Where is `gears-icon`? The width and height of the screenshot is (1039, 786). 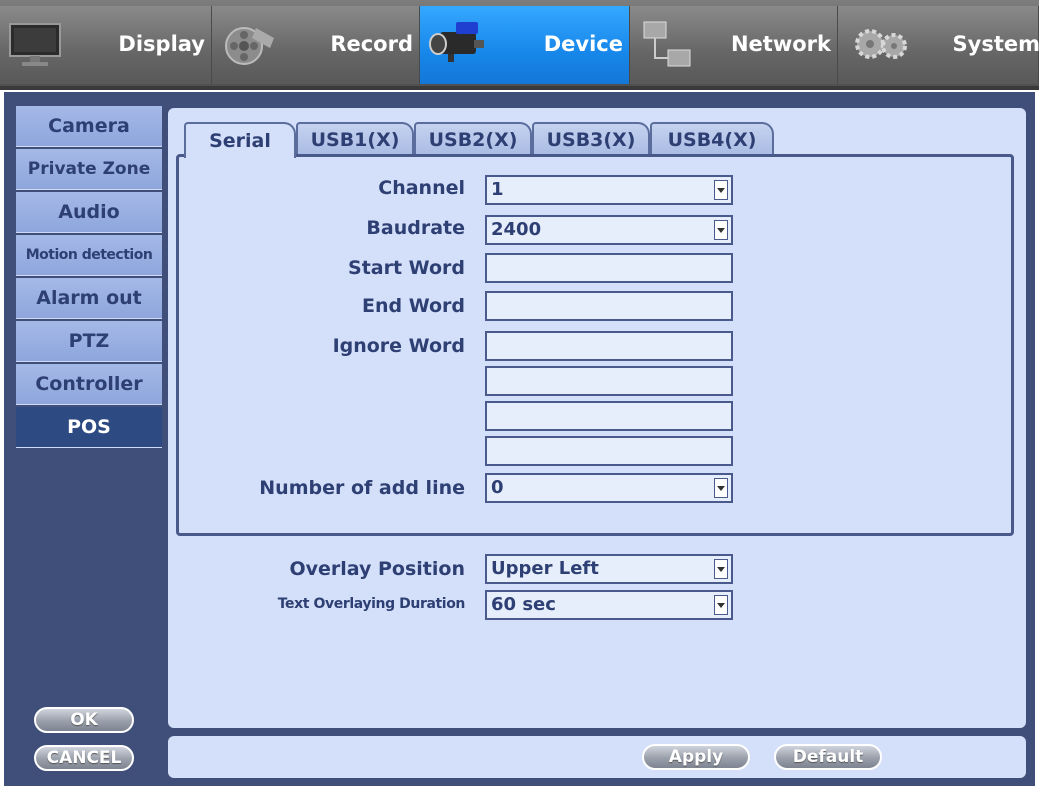 gears-icon is located at coordinates (881, 44).